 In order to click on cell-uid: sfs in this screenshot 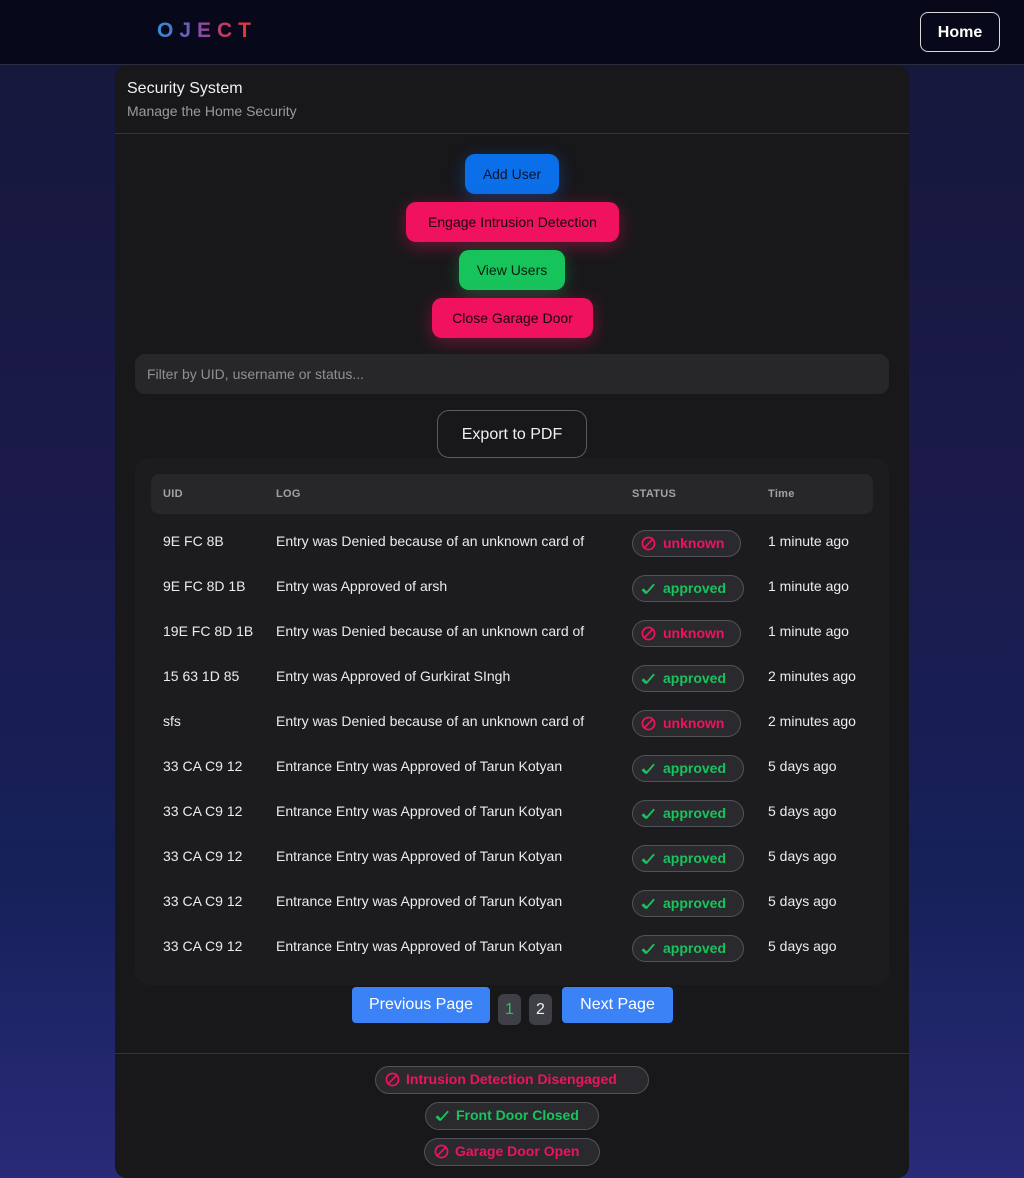, I will do `click(172, 721)`.